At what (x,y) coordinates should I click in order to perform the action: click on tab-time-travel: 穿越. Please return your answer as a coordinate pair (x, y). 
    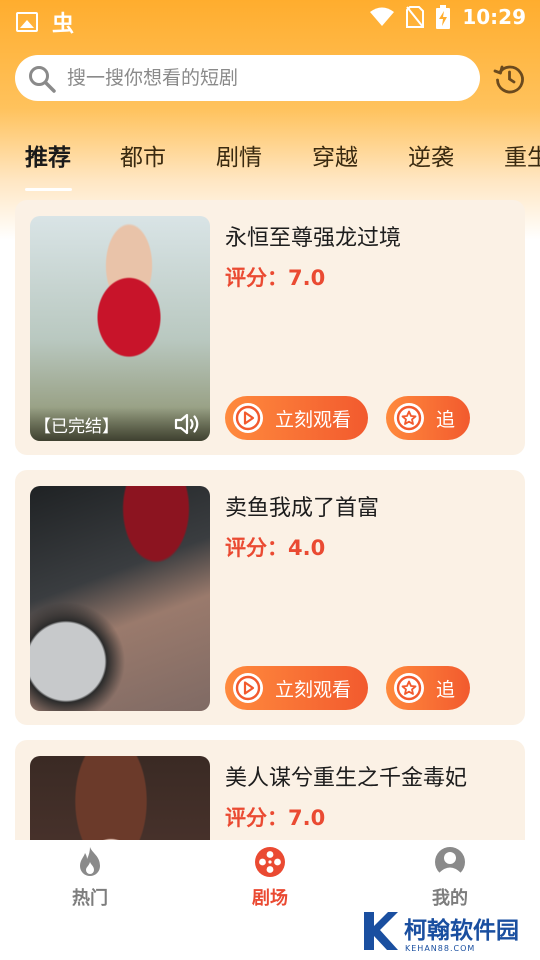
    Looking at the image, I should click on (335, 155).